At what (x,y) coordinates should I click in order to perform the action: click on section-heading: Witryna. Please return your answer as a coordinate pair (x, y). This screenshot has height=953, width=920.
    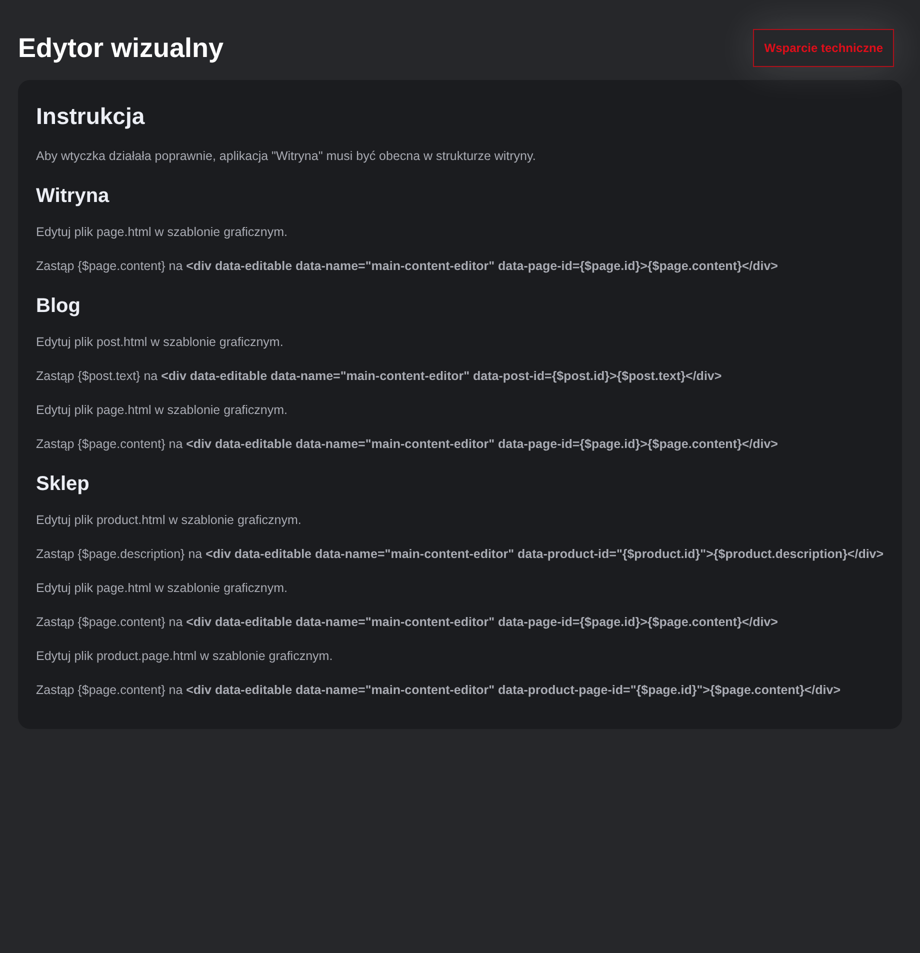
    Looking at the image, I should click on (73, 196).